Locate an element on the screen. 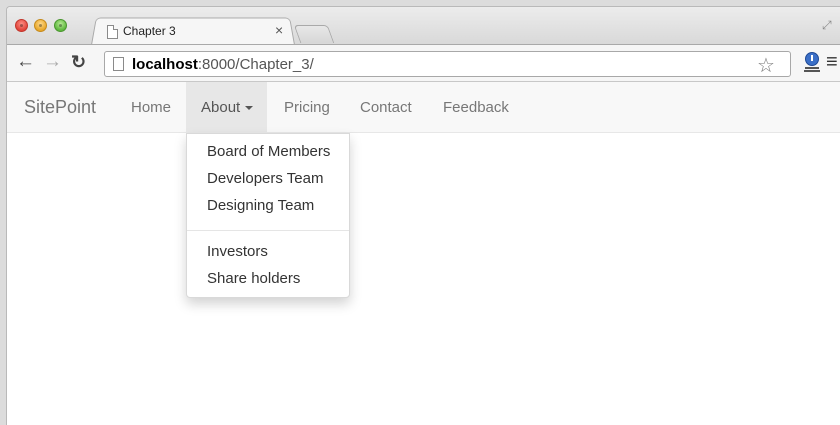 The image size is (840, 425). forward-arrow-icon: → is located at coordinates (52, 62).